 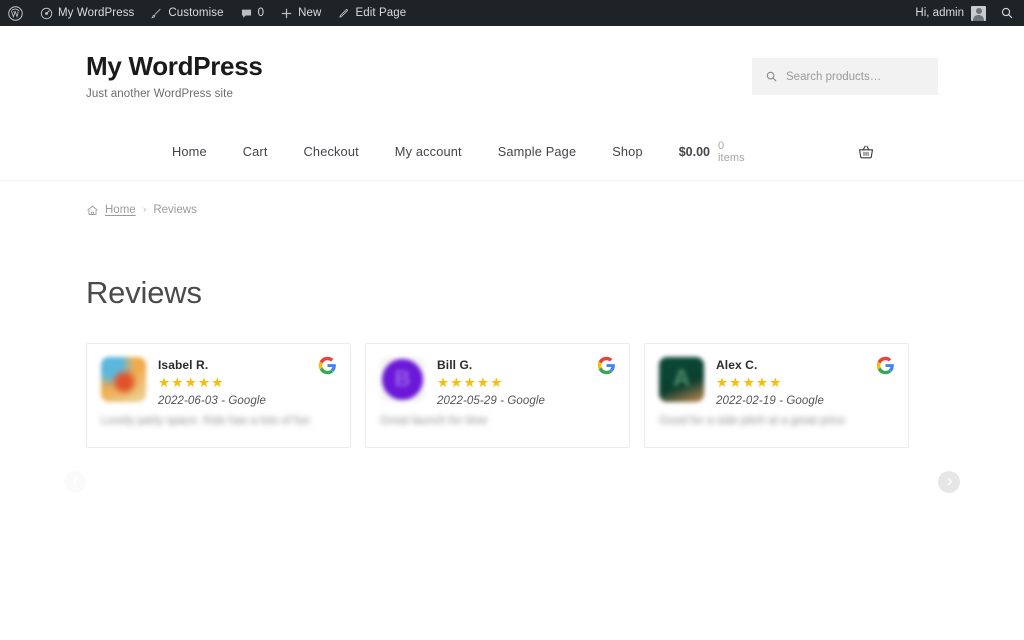 I want to click on admin-bar-new: New, so click(x=300, y=13).